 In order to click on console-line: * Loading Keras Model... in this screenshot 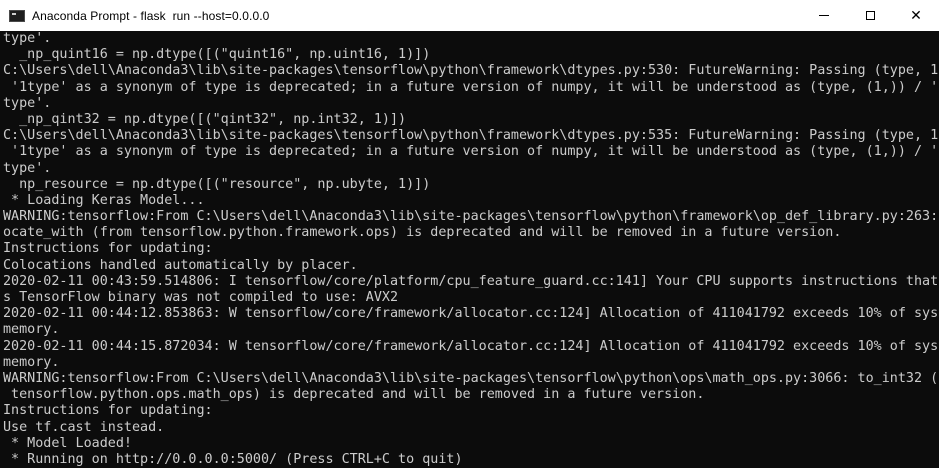, I will do `click(104, 200)`.